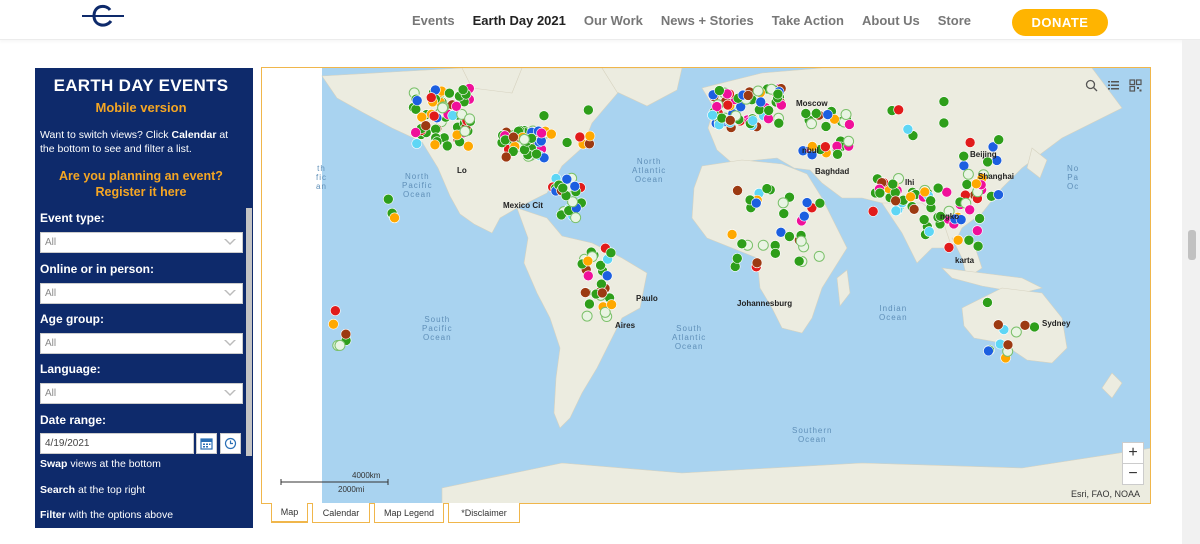 The width and height of the screenshot is (1200, 544). Describe the element at coordinates (341, 513) in the screenshot. I see `tab-calendar: Calendar` at that location.